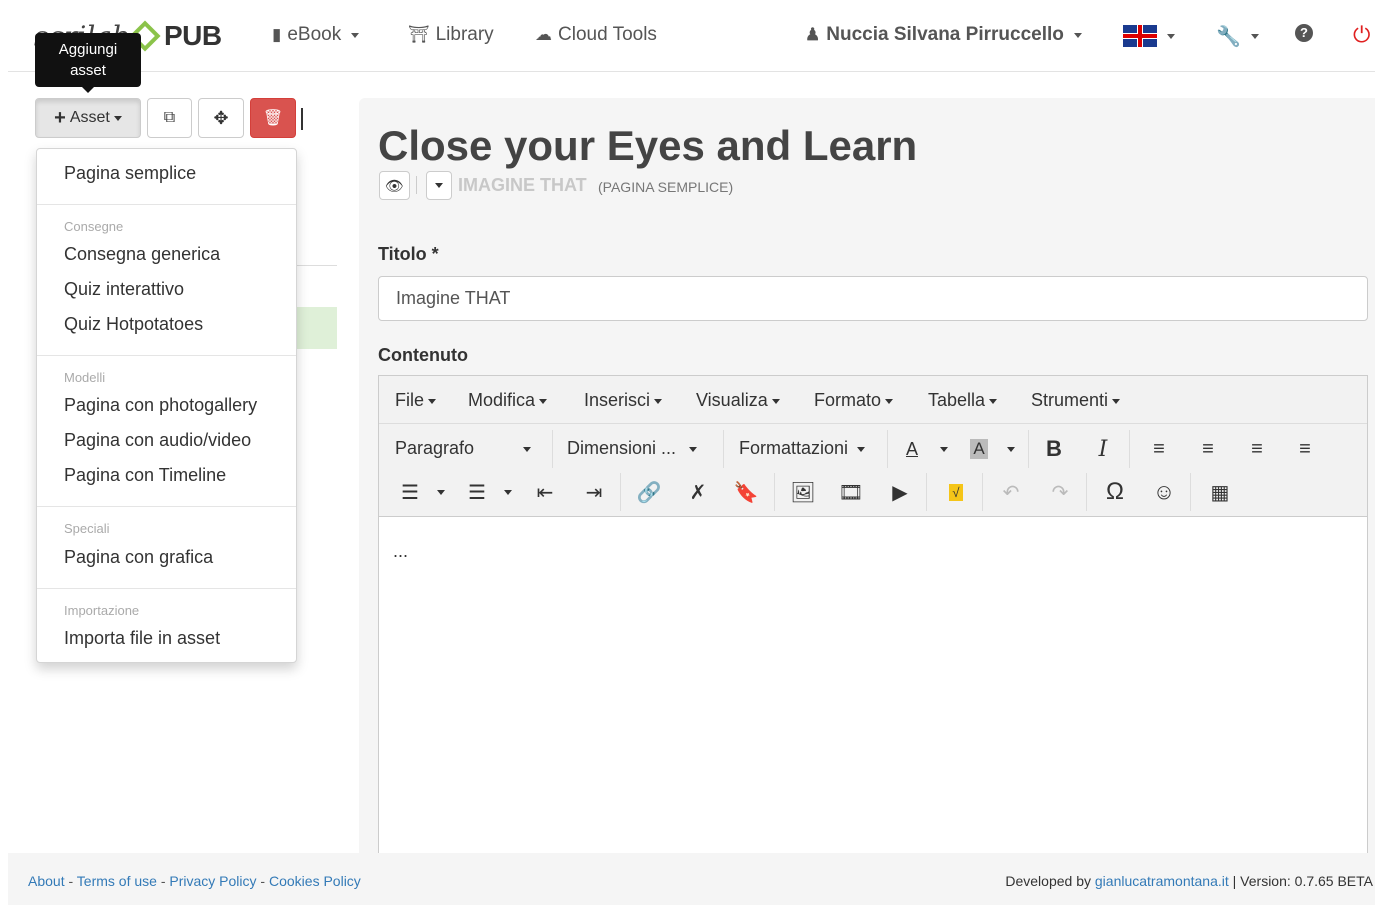 This screenshot has height=905, width=1375. I want to click on titolo-input, so click(873, 298).